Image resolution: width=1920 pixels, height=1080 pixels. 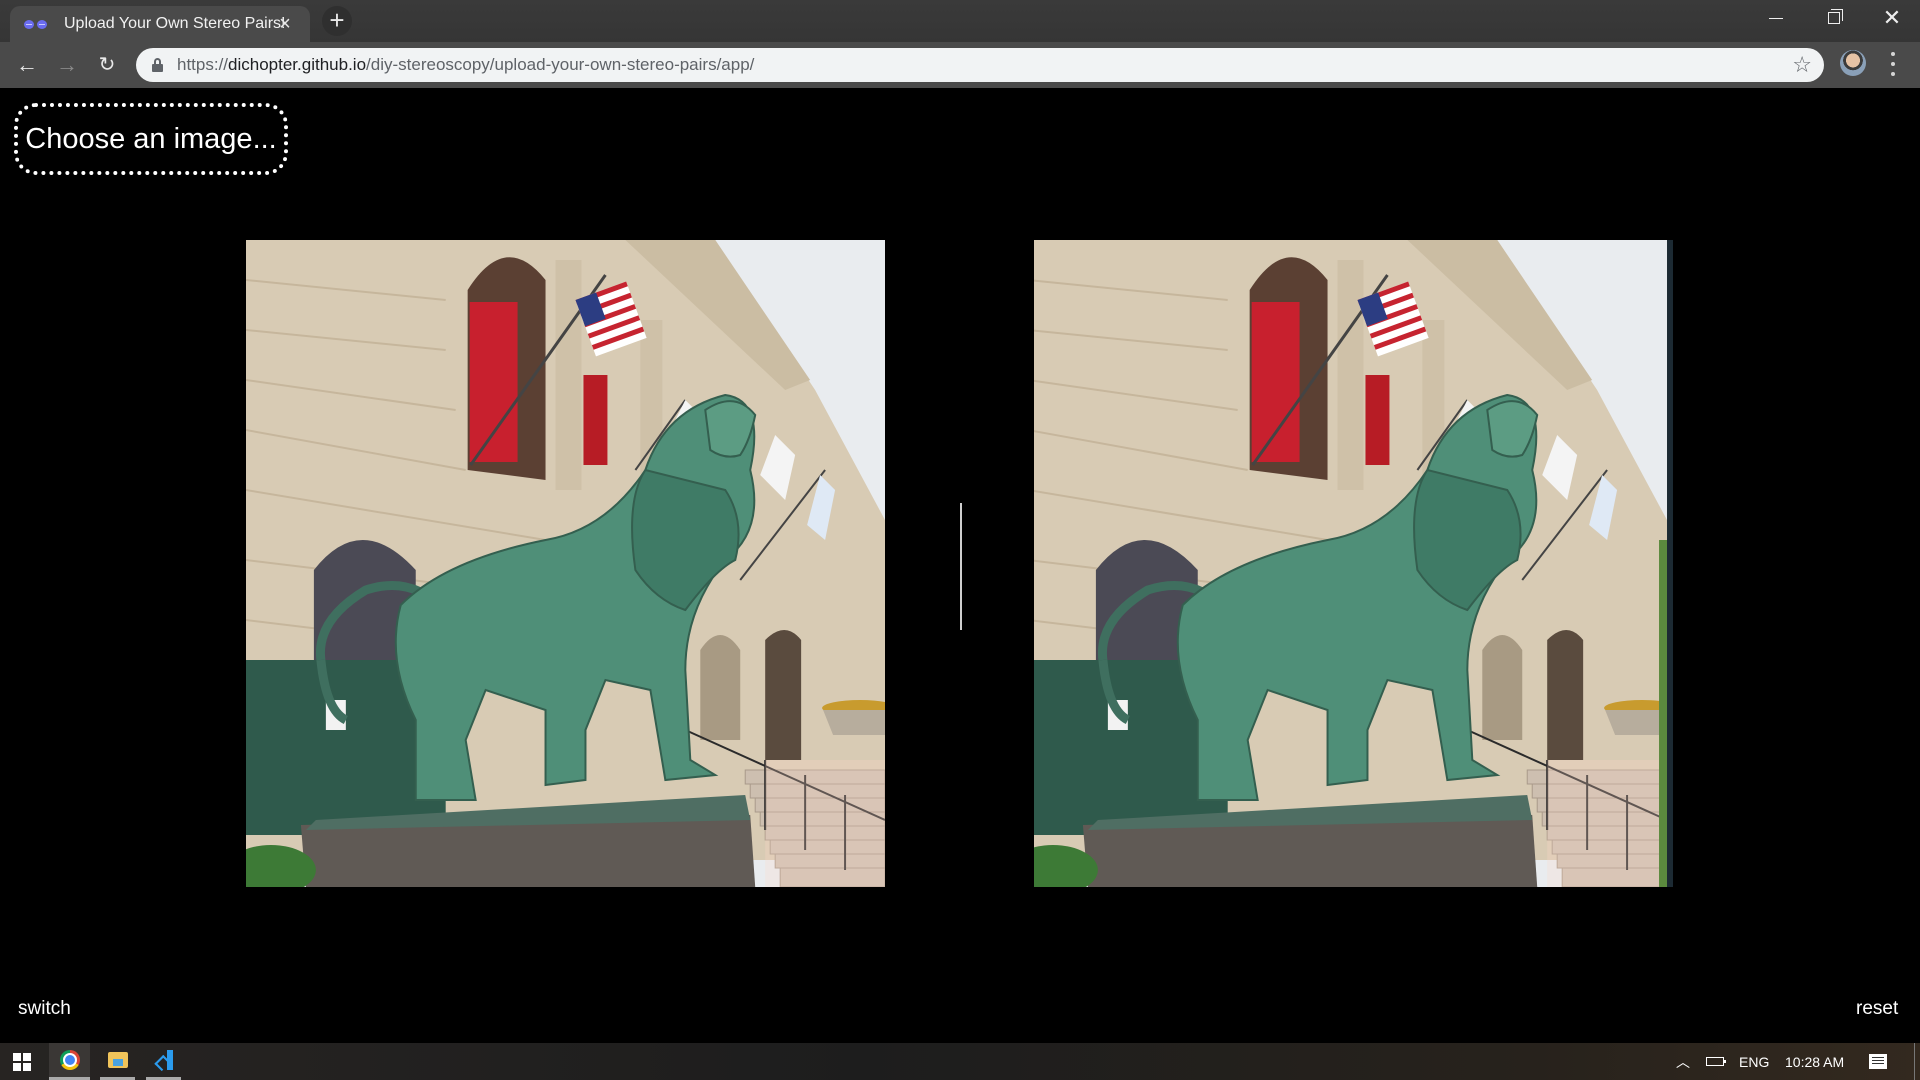 I want to click on minimize-icon, so click(x=1776, y=18).